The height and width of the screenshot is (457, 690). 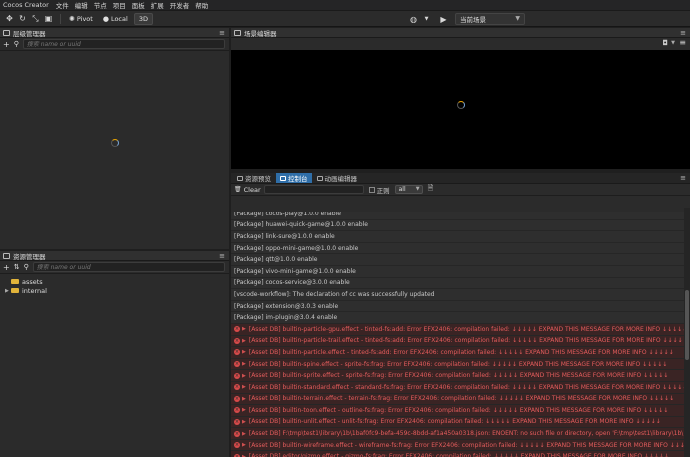 What do you see at coordinates (81, 5) in the screenshot?
I see `menu-item-edit: 编辑` at bounding box center [81, 5].